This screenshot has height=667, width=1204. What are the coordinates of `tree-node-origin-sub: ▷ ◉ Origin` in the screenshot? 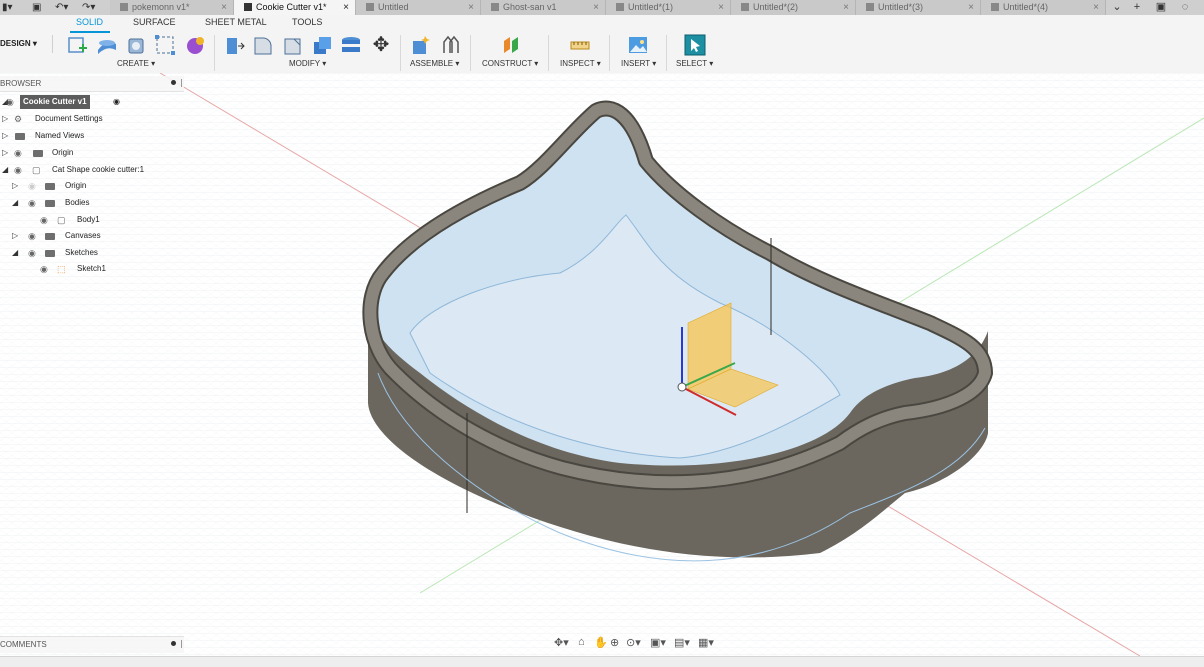 It's located at (92, 186).